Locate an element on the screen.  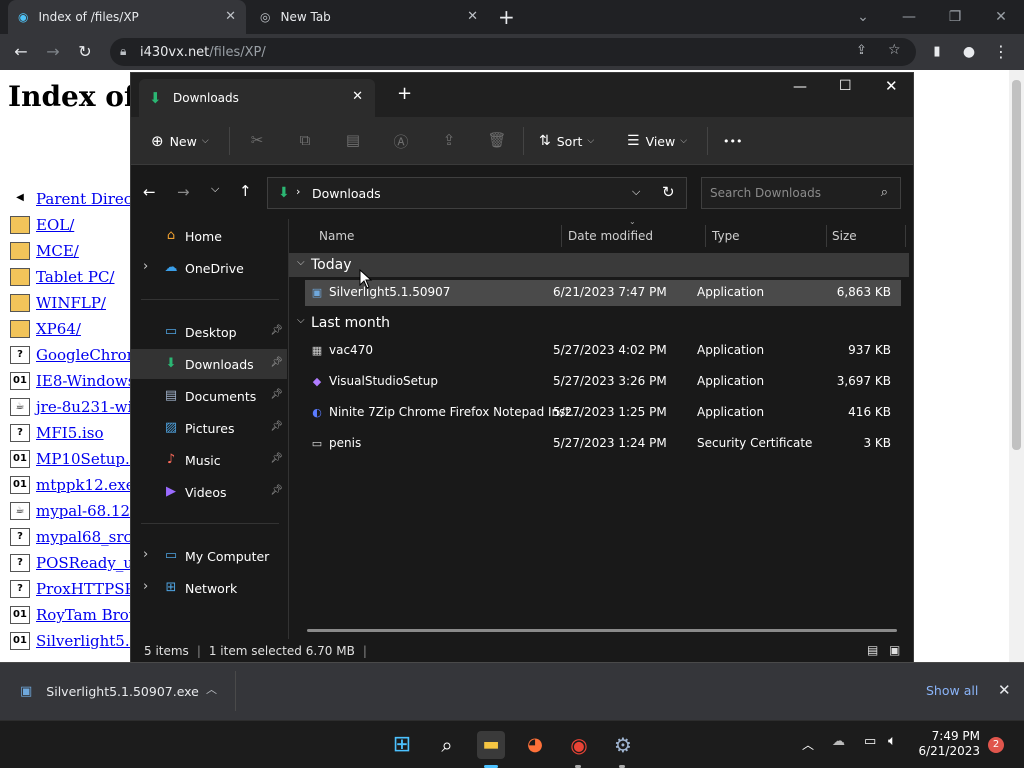
explorer-tab-downloads: ⬇ Downloads ✕ is located at coordinates (257, 98).